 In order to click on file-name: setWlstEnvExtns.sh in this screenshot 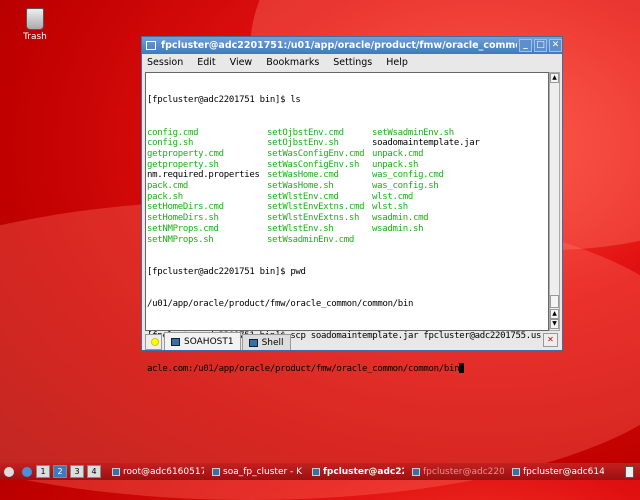, I will do `click(313, 218)`.